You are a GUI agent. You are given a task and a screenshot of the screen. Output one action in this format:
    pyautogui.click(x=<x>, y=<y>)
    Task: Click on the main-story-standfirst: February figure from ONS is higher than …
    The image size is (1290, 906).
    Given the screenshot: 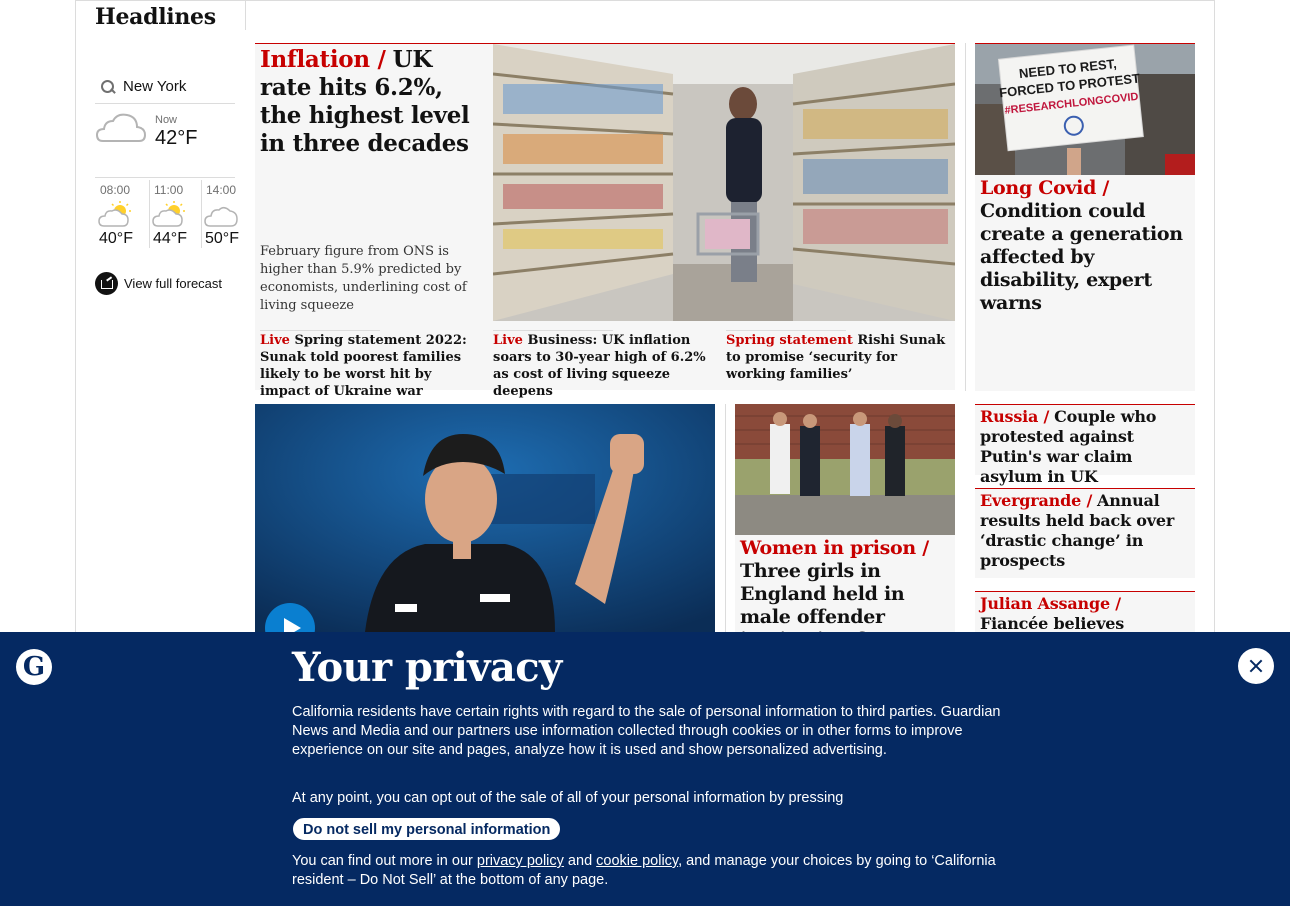 What is the action you would take?
    pyautogui.click(x=363, y=278)
    